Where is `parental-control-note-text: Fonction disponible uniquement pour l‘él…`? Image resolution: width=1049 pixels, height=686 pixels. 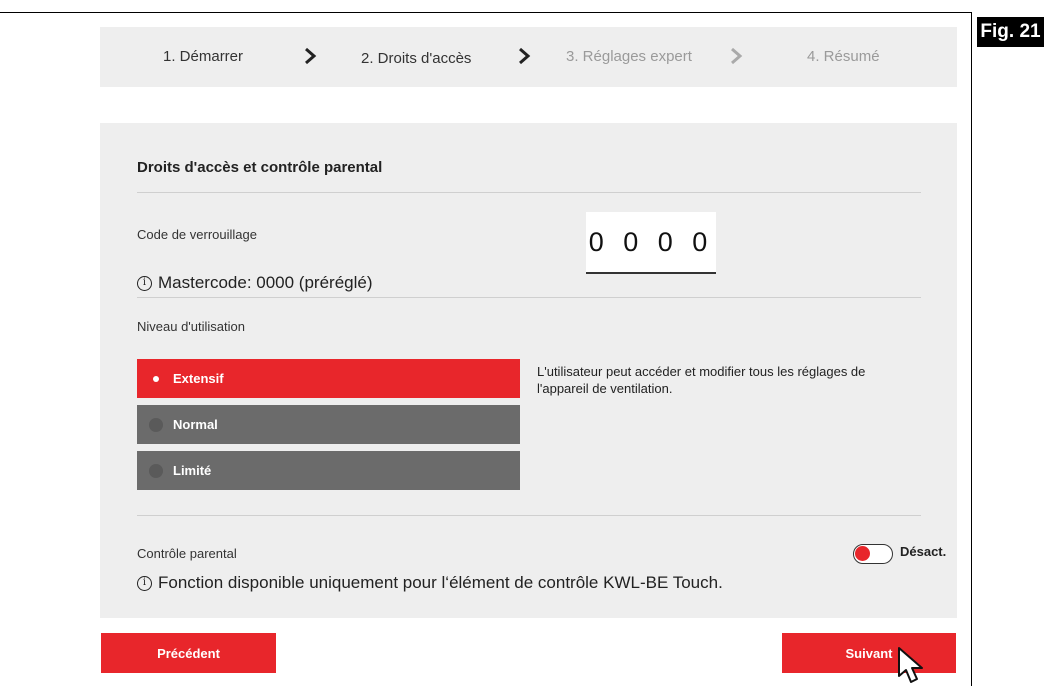 parental-control-note-text: Fonction disponible uniquement pour l‘él… is located at coordinates (440, 582).